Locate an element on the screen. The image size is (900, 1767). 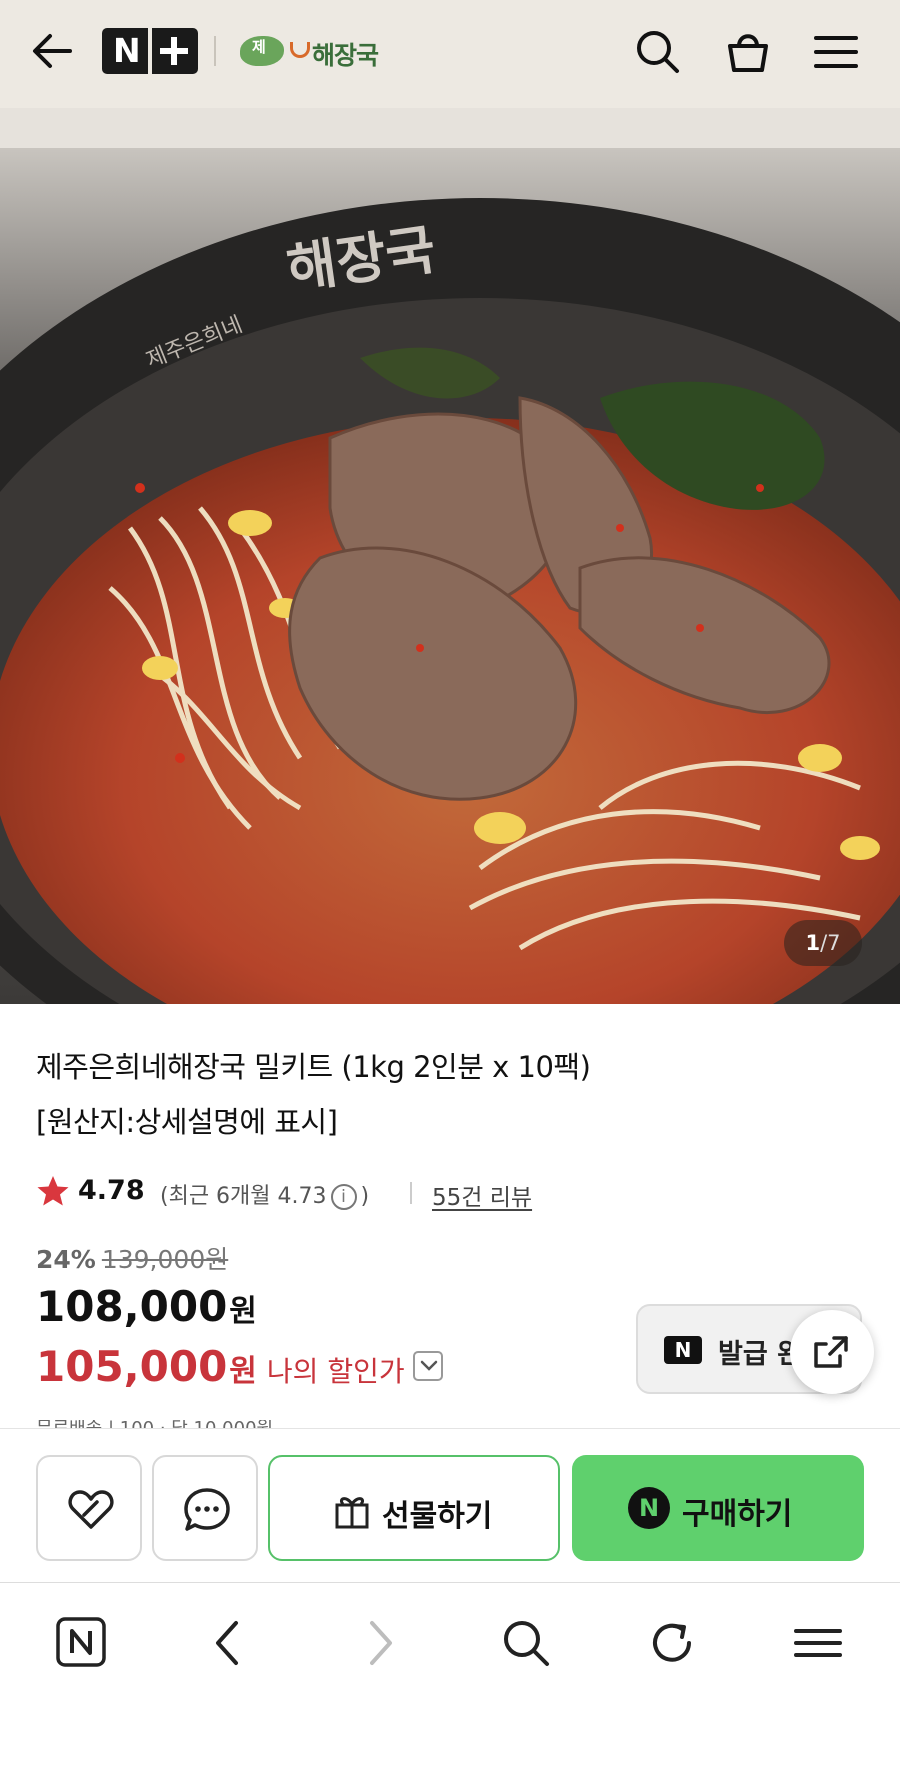
brand-bowl-icon is located at coordinates (300, 50).